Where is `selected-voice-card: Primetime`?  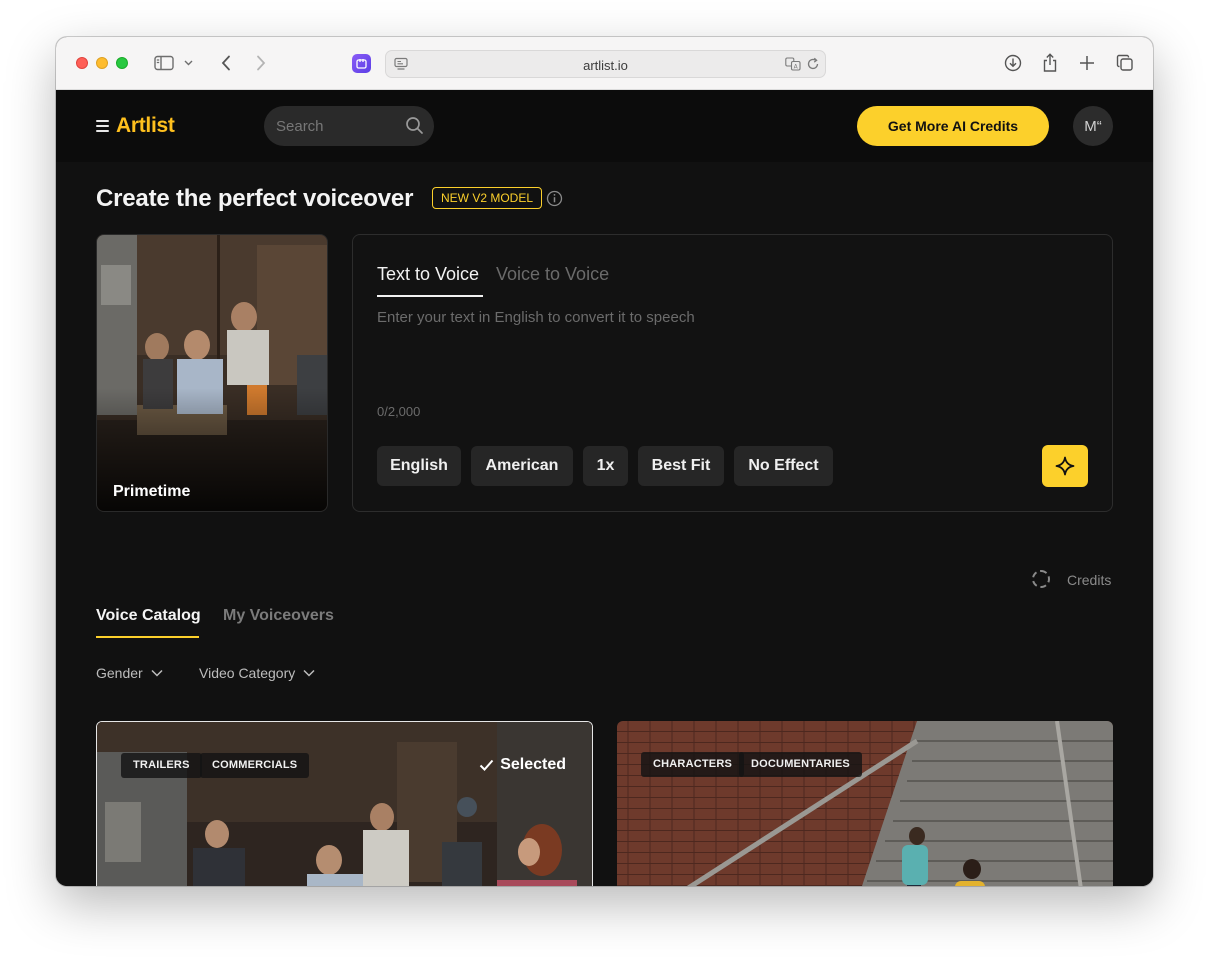
selected-voice-card: Primetime is located at coordinates (212, 373).